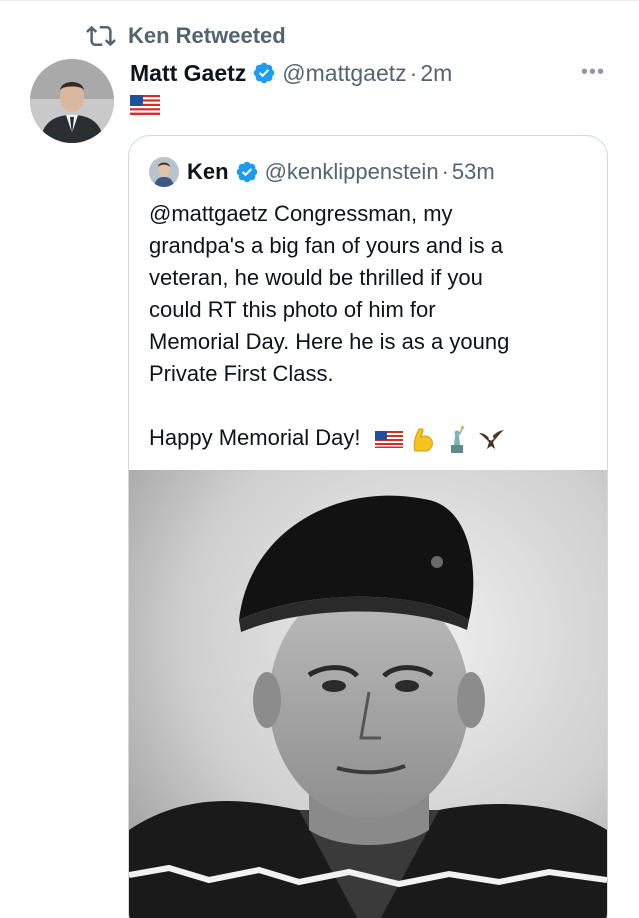 This screenshot has width=639, height=918. I want to click on tweet-header: Matt Gaetz @mattgaetz · 2m, so click(291, 73).